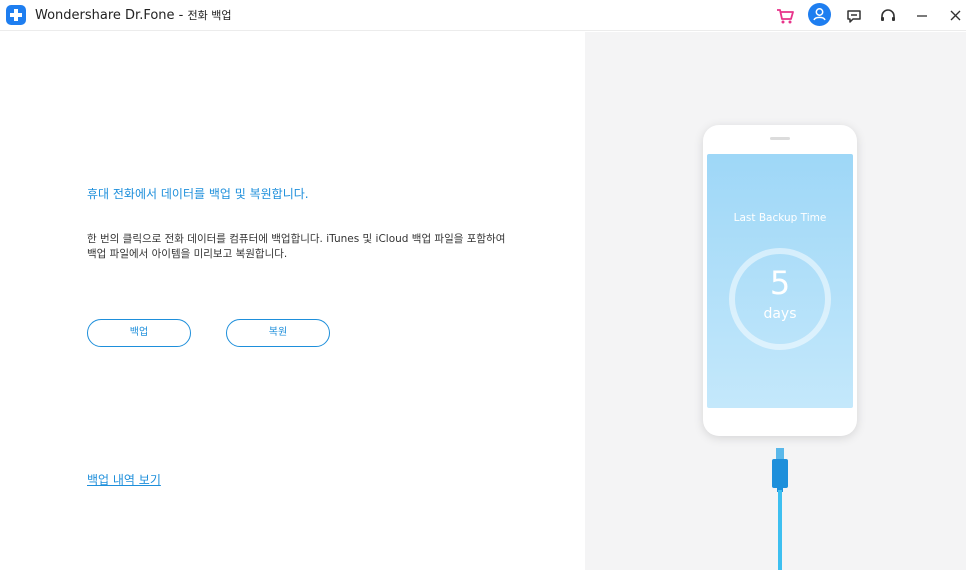  Describe the element at coordinates (124, 479) in the screenshot. I see `backup-history-link: 백업 내역 보기` at that location.